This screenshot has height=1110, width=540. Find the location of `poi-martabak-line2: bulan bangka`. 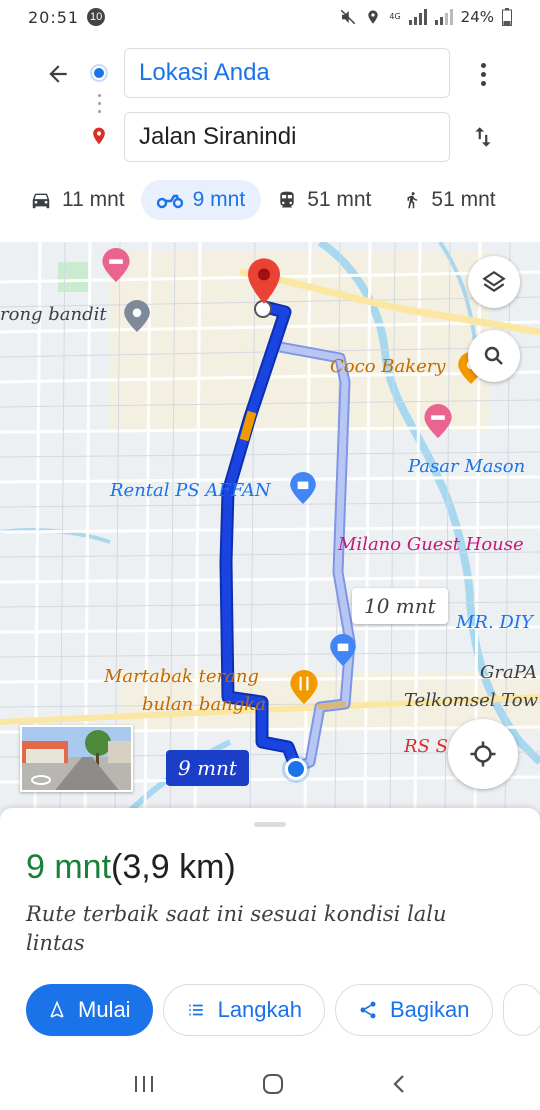

poi-martabak-line2: bulan bangka is located at coordinates (204, 704).